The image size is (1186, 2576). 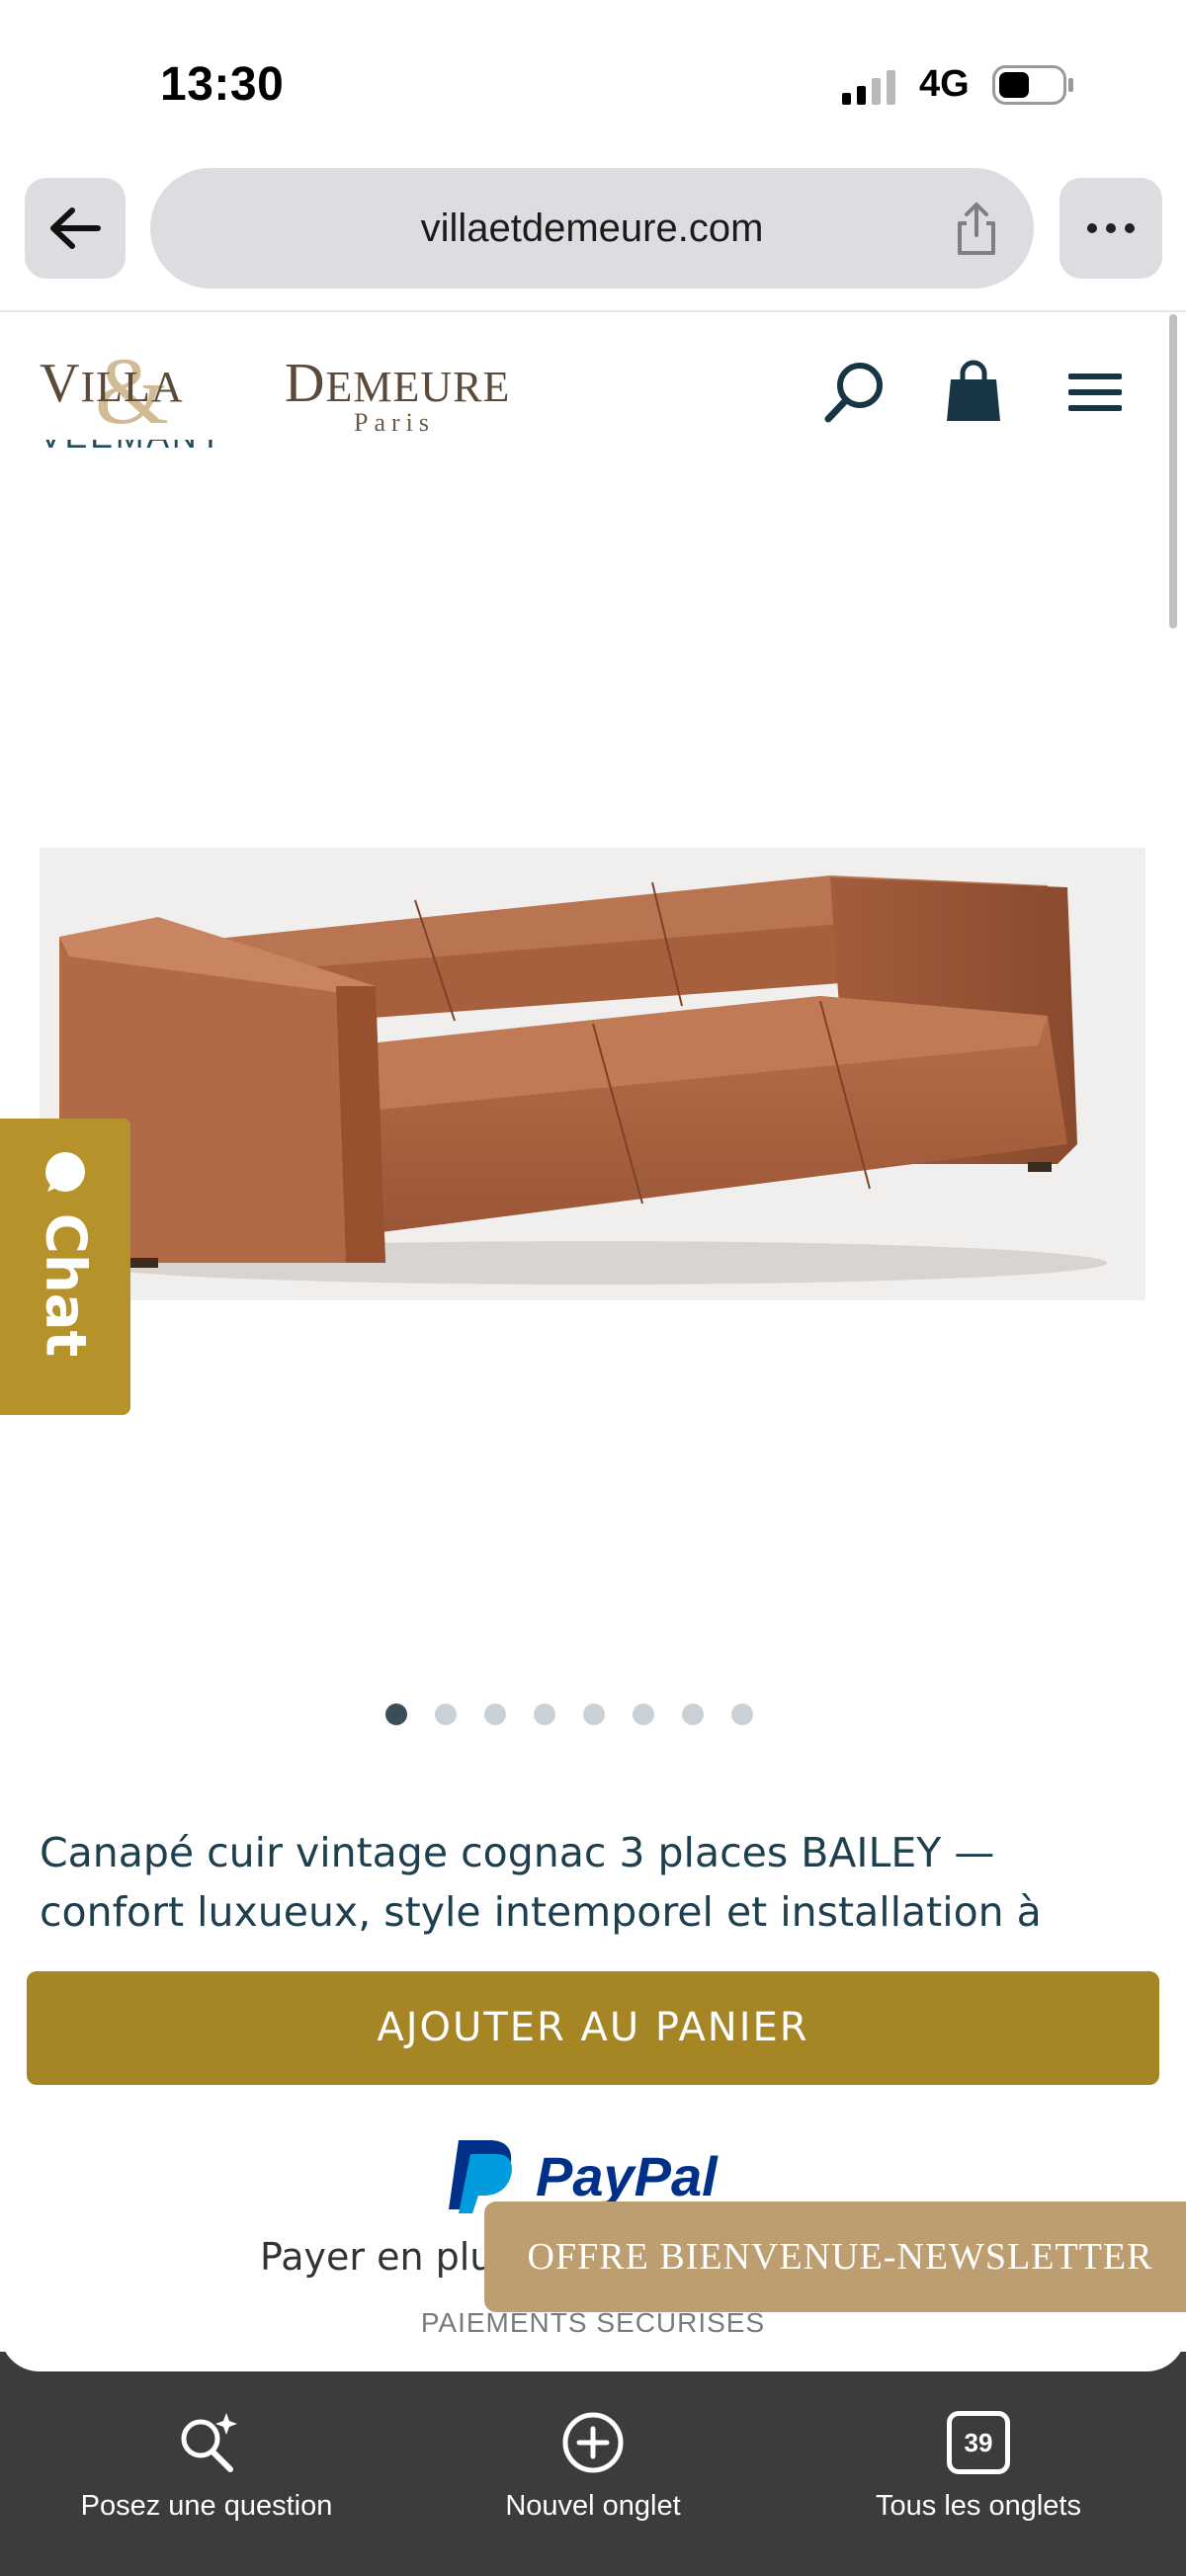 I want to click on more-options-button, so click(x=1110, y=228).